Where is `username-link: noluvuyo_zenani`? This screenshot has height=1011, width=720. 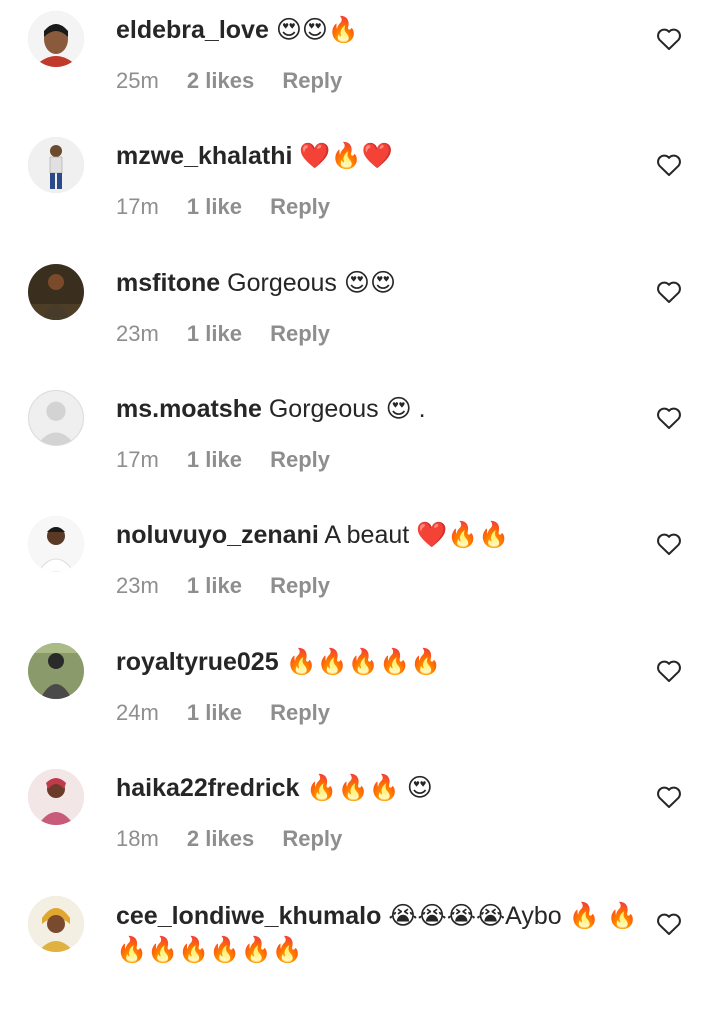
username-link: noluvuyo_zenani is located at coordinates (217, 535).